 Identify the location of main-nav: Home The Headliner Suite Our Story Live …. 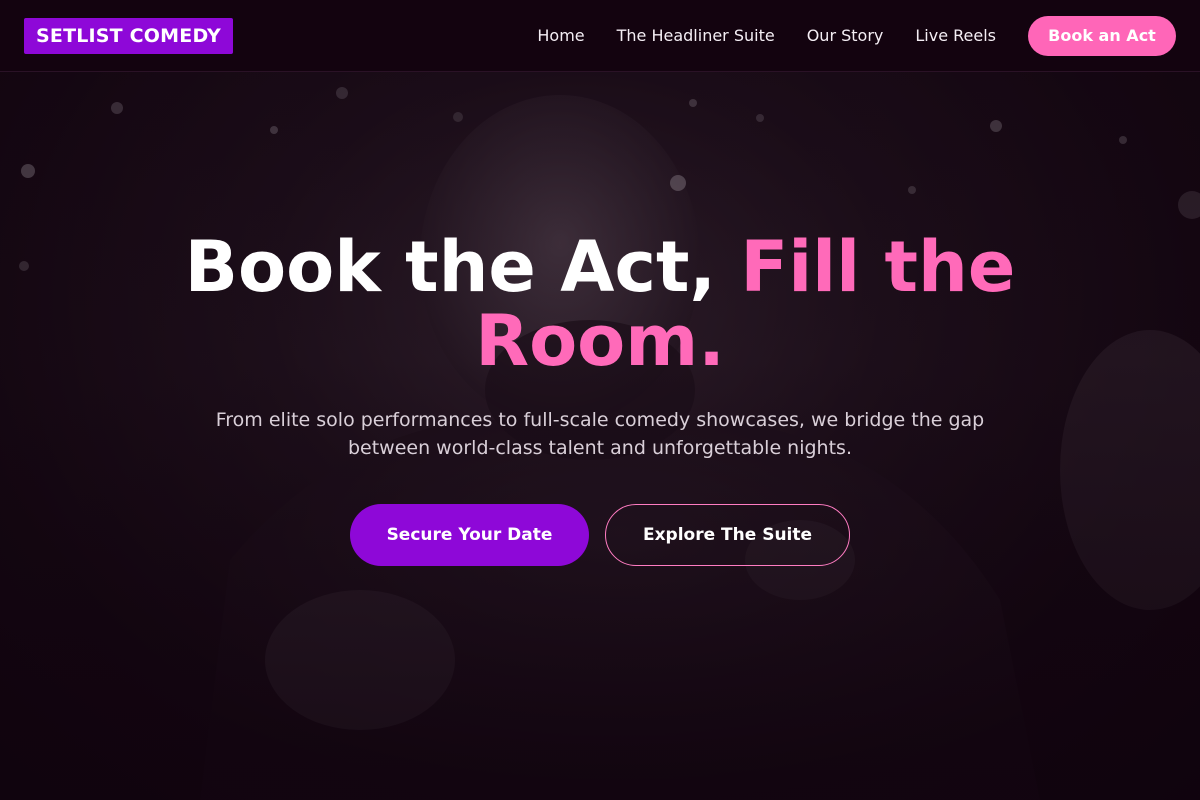
(856, 35).